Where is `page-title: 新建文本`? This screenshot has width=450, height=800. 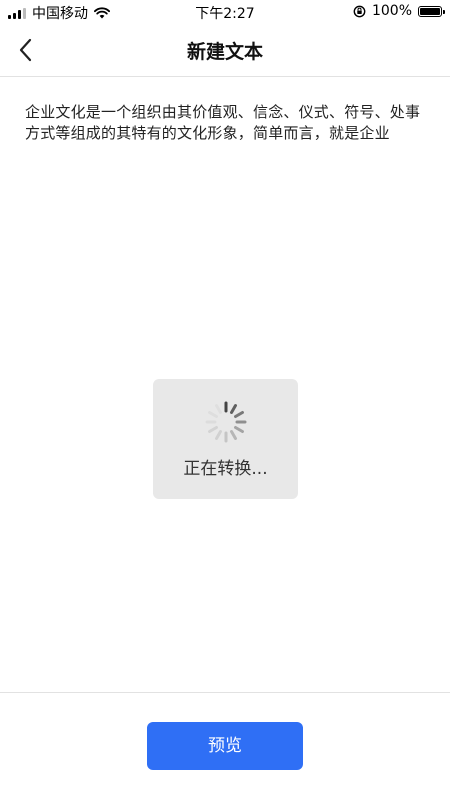 page-title: 新建文本 is located at coordinates (224, 52).